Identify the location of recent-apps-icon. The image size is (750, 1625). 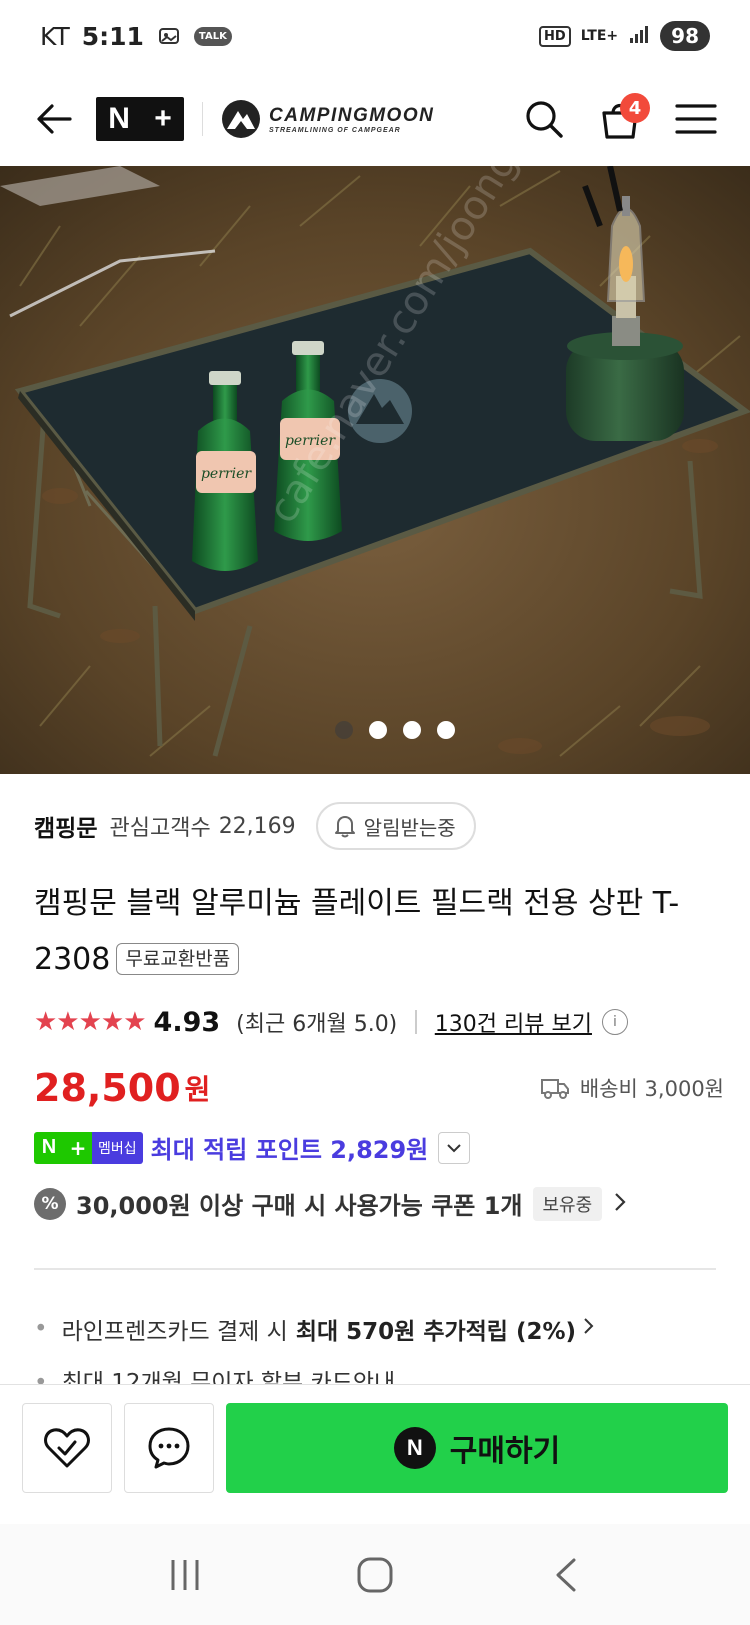
(185, 1574).